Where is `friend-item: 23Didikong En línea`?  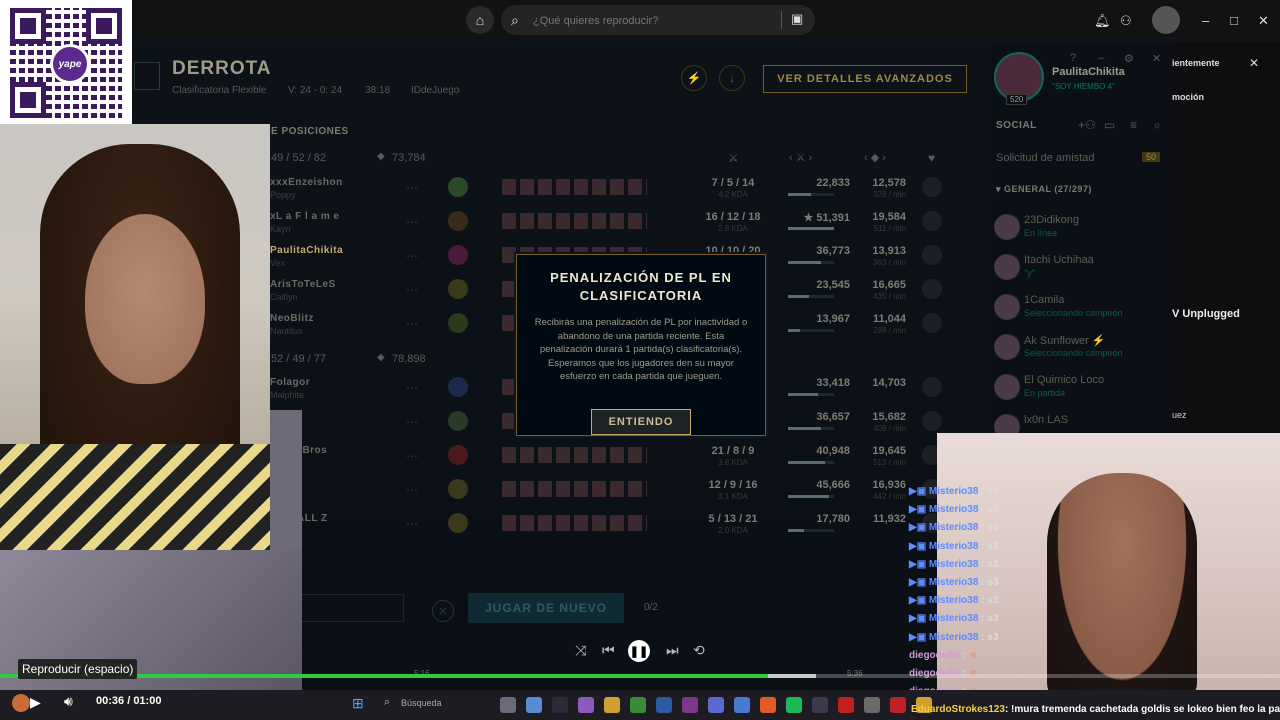
friend-item: 23Didikong En línea is located at coordinates (1082, 233).